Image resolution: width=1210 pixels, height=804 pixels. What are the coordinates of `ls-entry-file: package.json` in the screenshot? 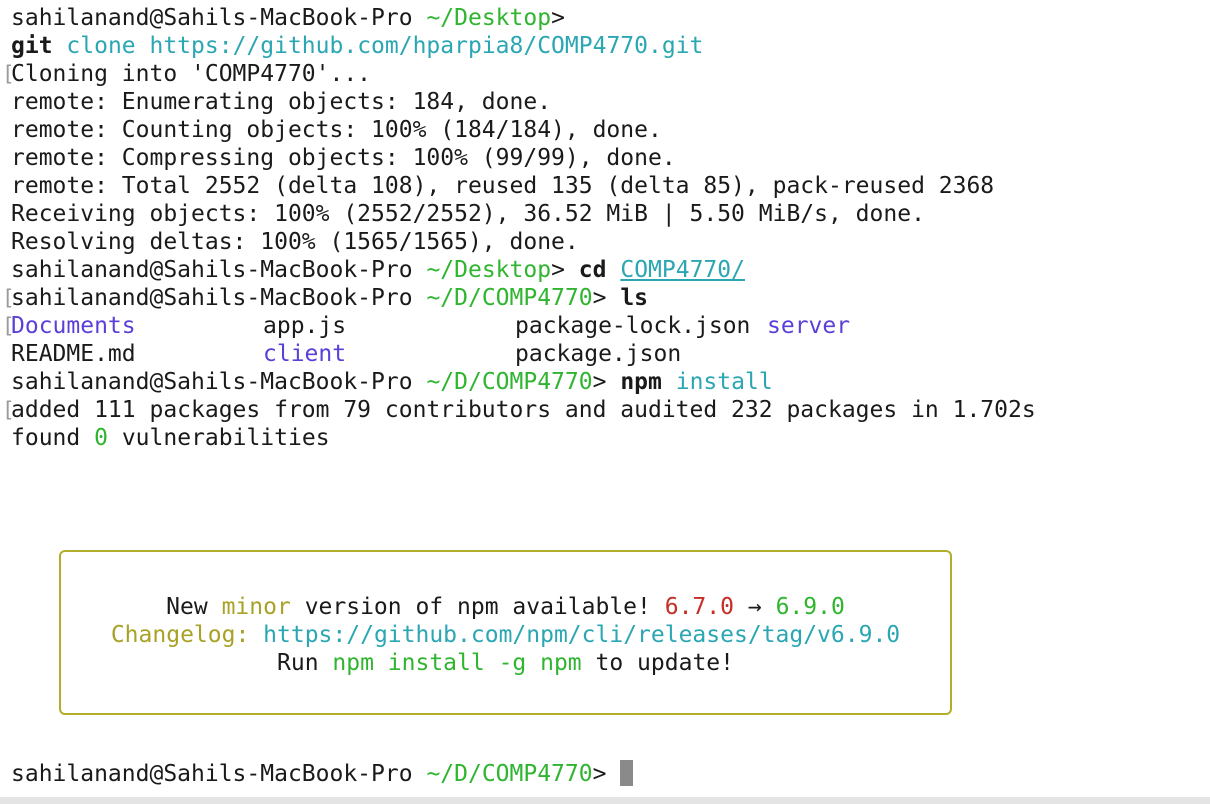 It's located at (598, 354).